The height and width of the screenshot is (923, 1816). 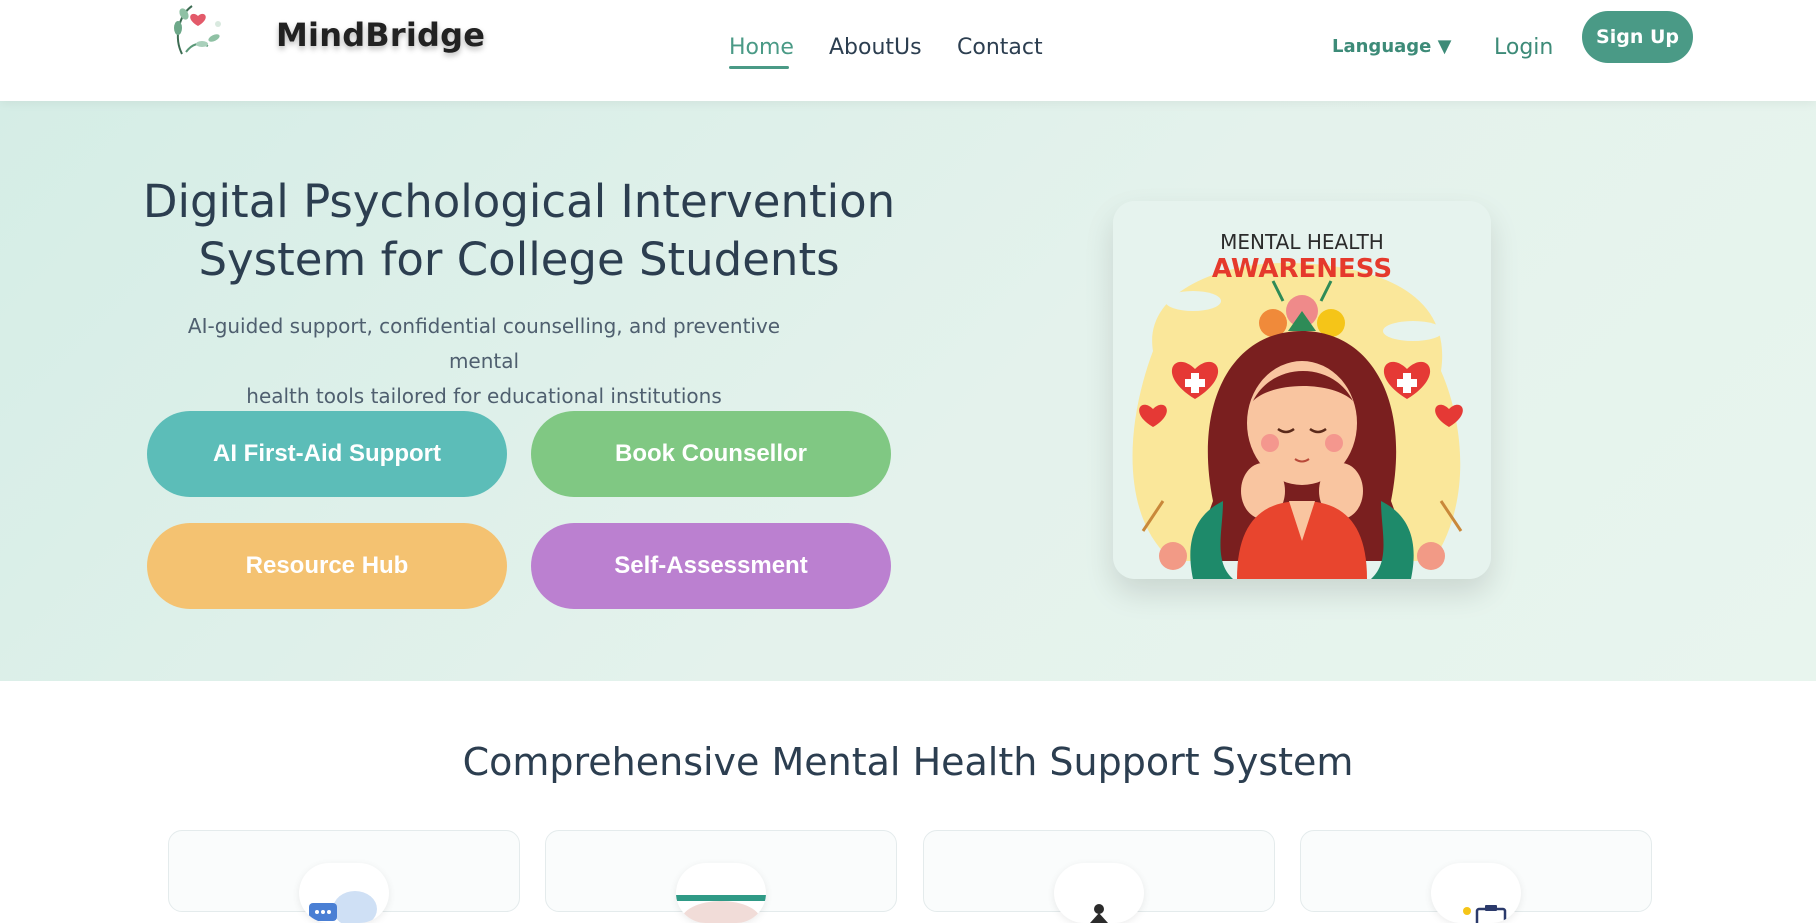 I want to click on logo-icon, so click(x=200, y=29).